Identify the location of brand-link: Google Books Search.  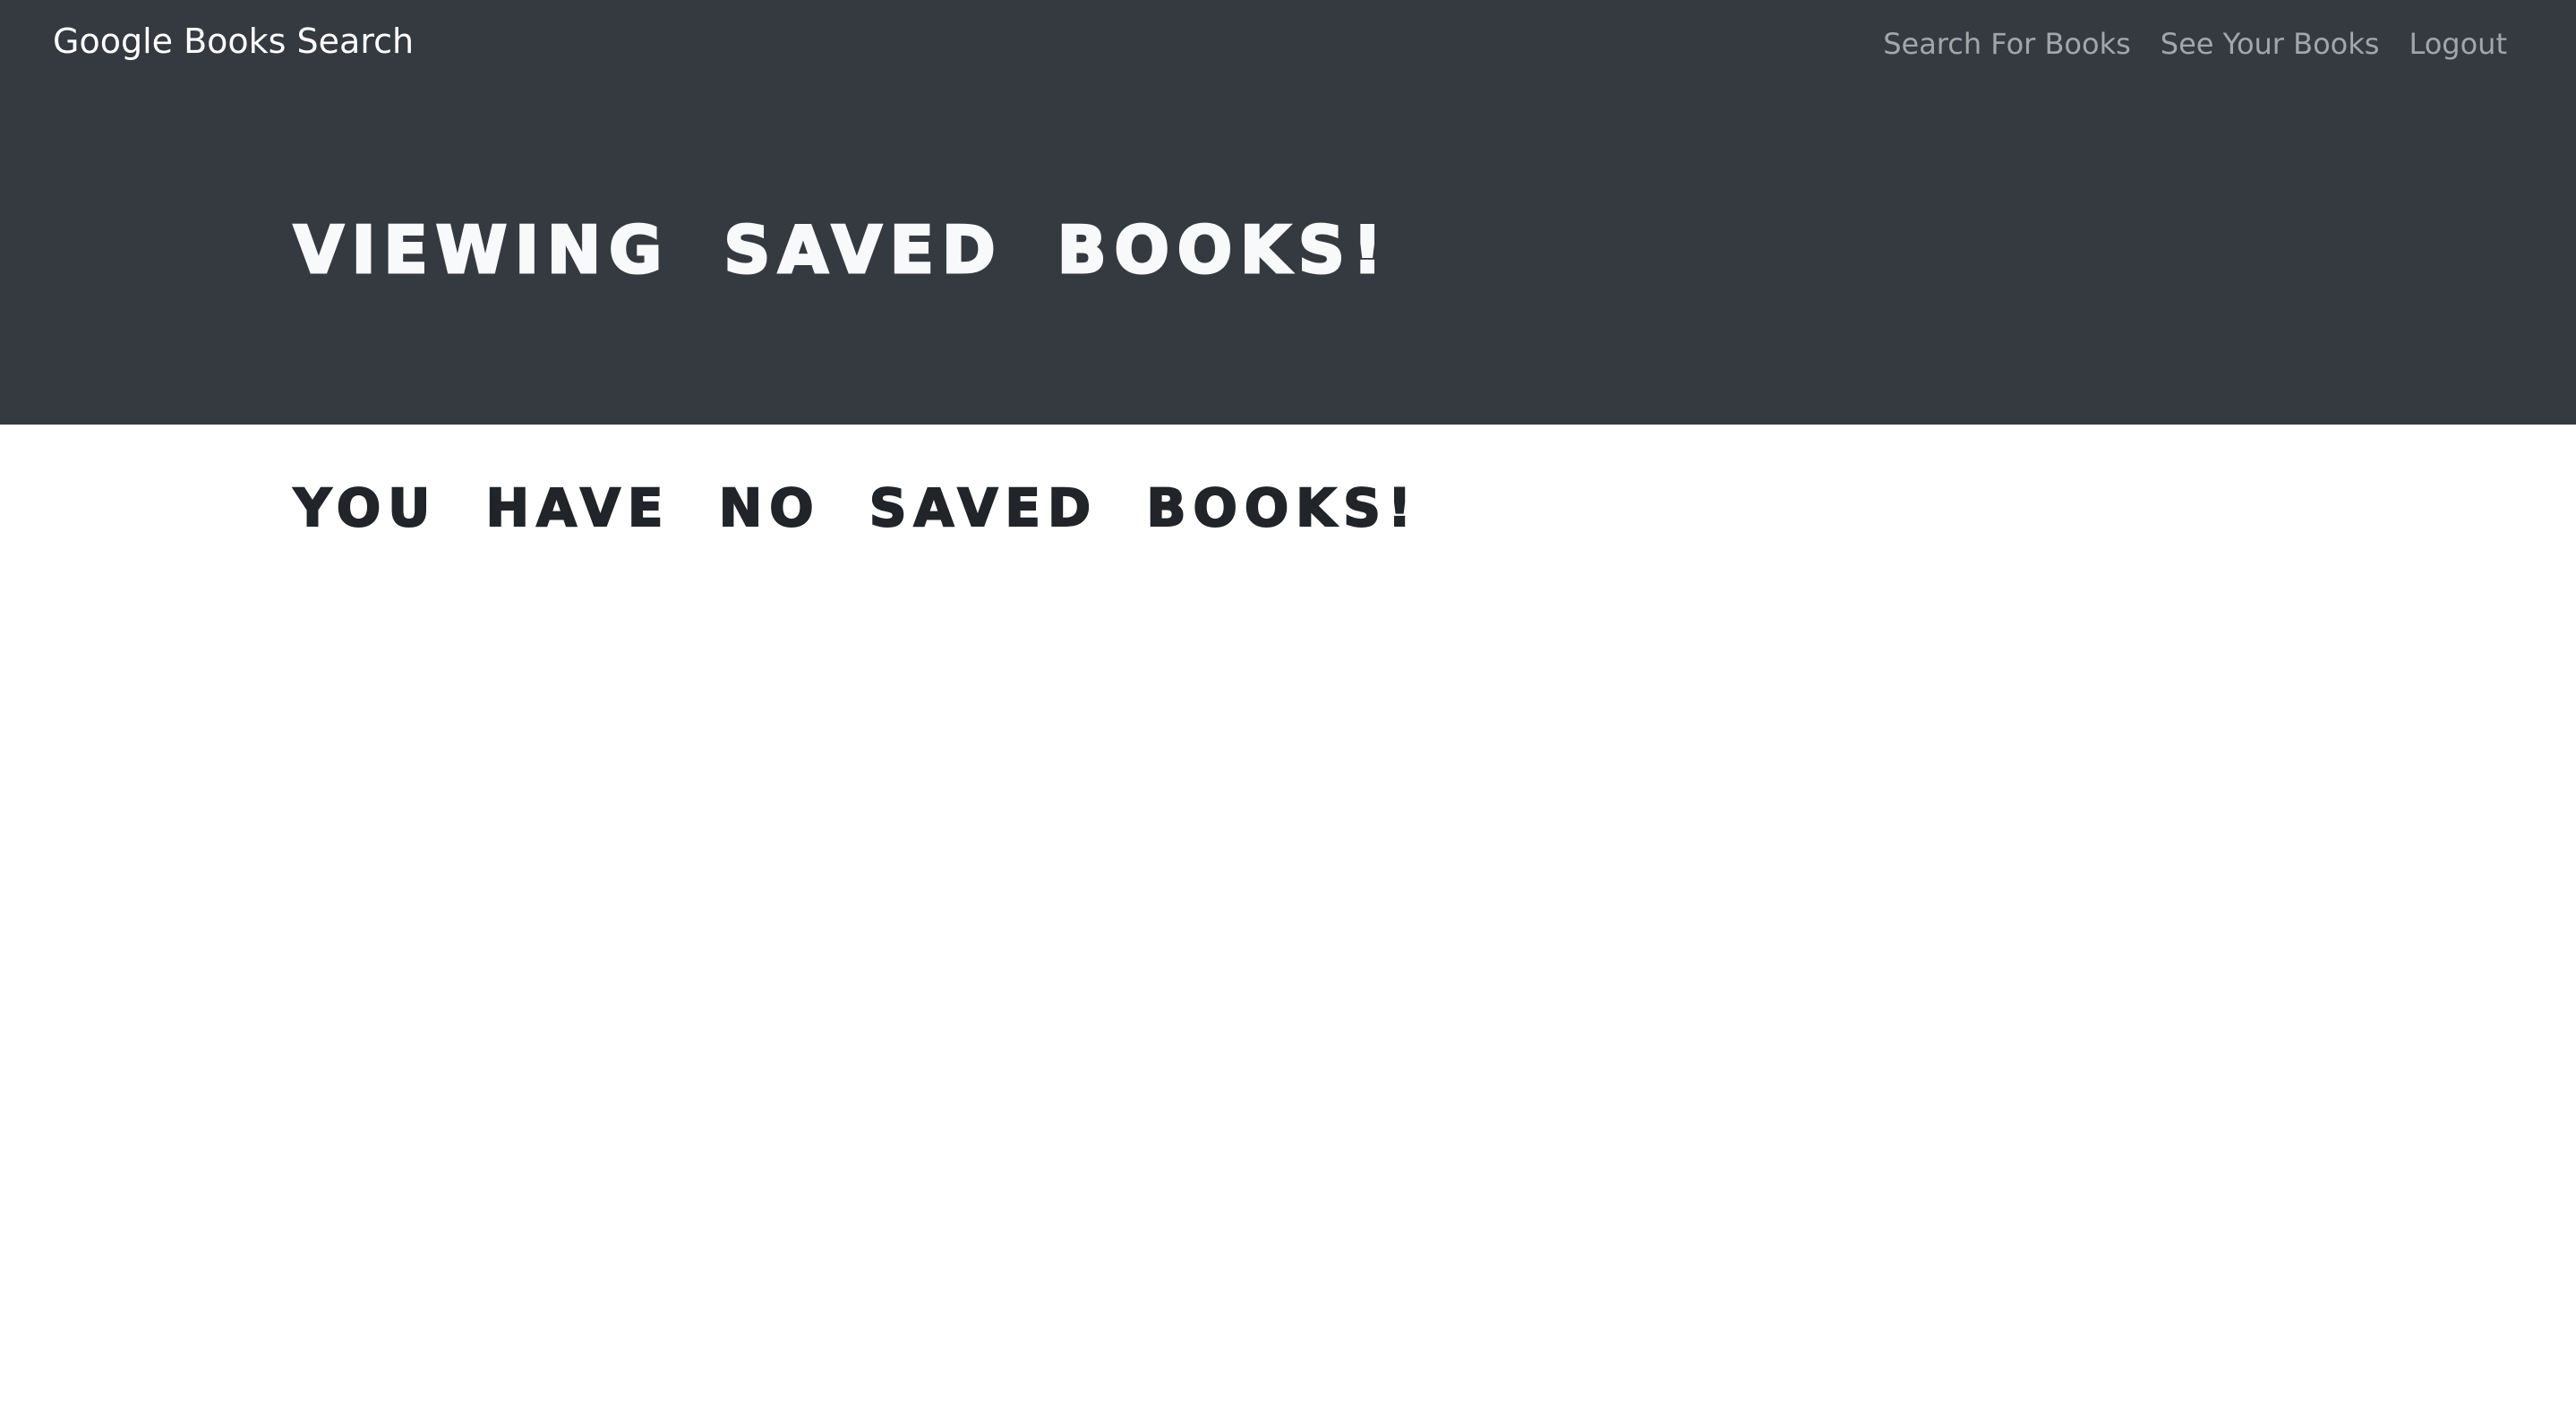
(234, 41).